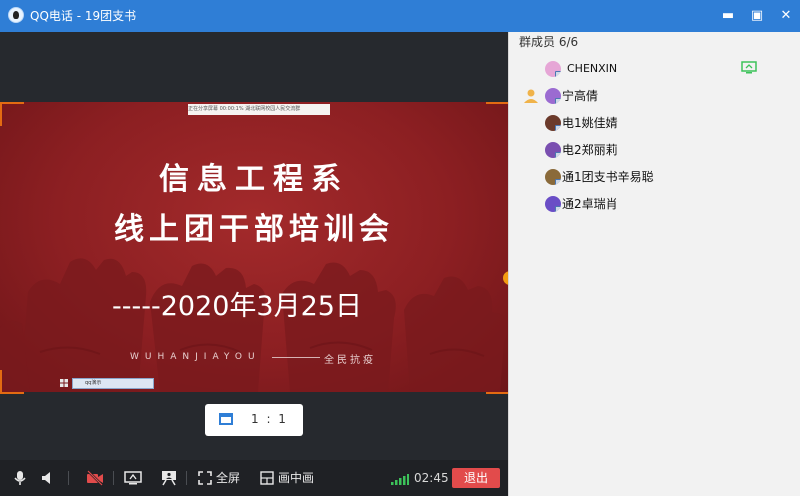 The image size is (800, 496). What do you see at coordinates (205, 478) in the screenshot?
I see `fullscreen-icon` at bounding box center [205, 478].